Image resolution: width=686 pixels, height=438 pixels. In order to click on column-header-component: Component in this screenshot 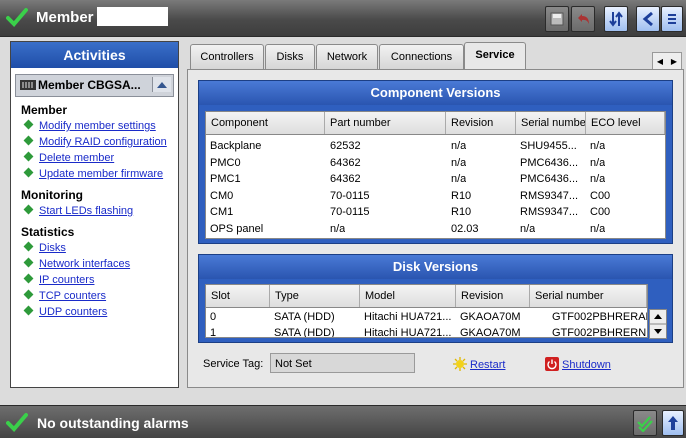, I will do `click(265, 123)`.